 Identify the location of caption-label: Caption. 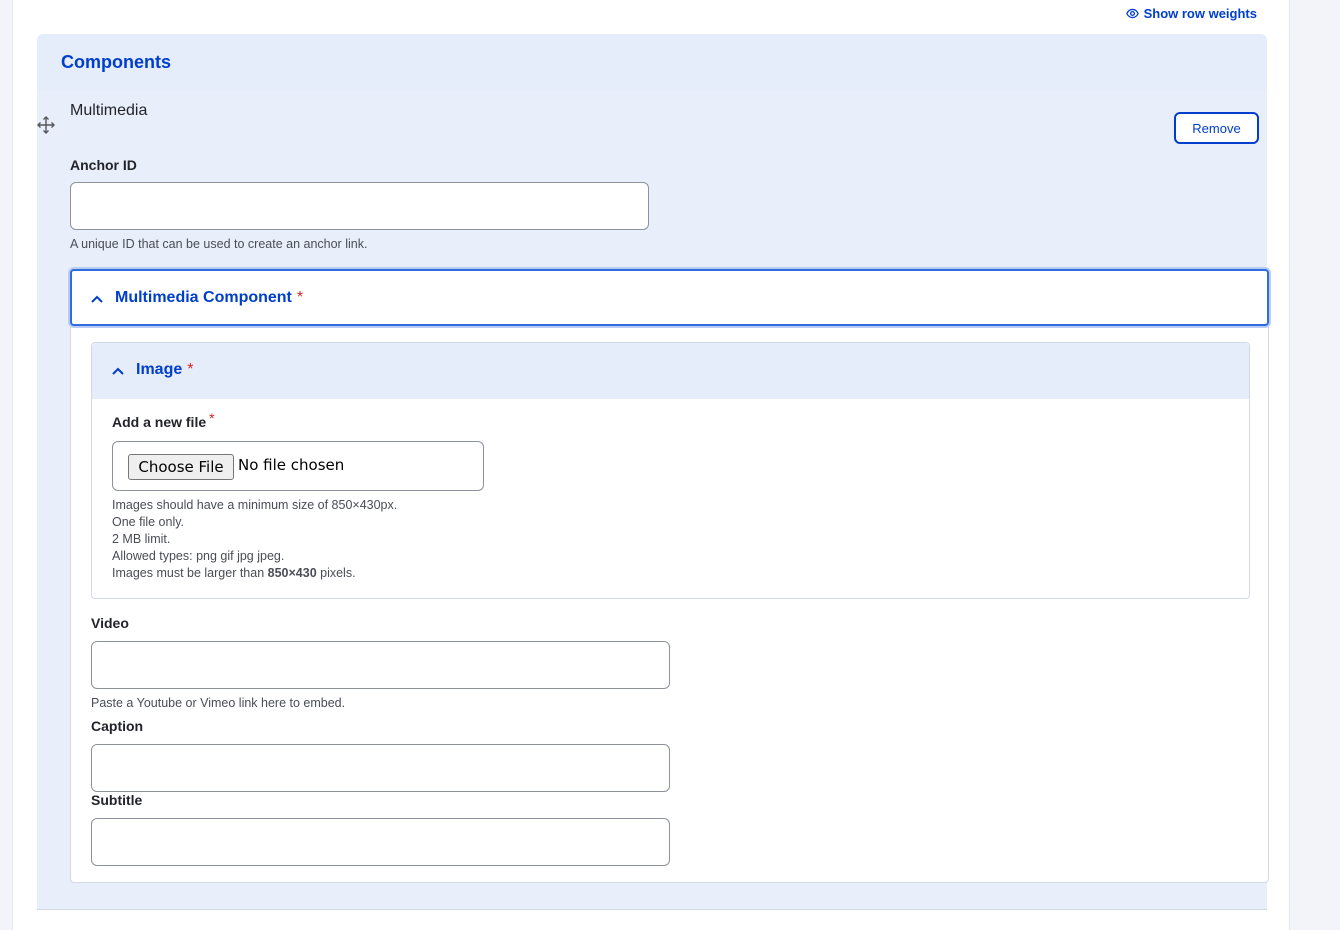
(117, 726).